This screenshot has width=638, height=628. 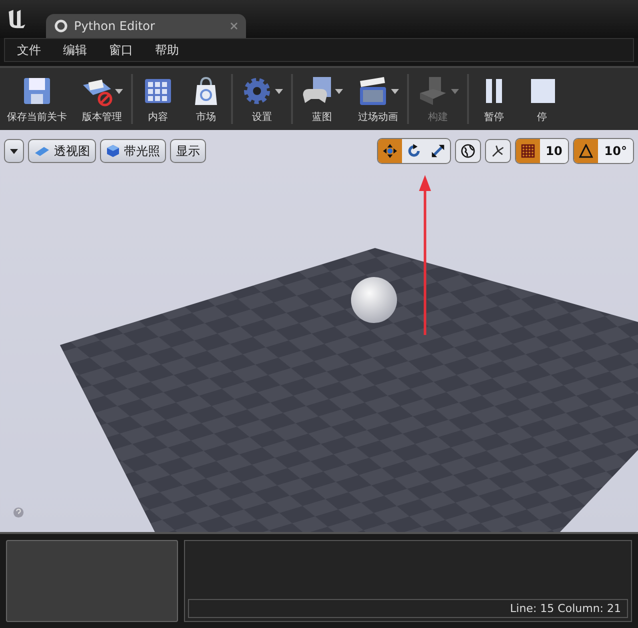 I want to click on toolbar-button: 设置, so click(x=262, y=99).